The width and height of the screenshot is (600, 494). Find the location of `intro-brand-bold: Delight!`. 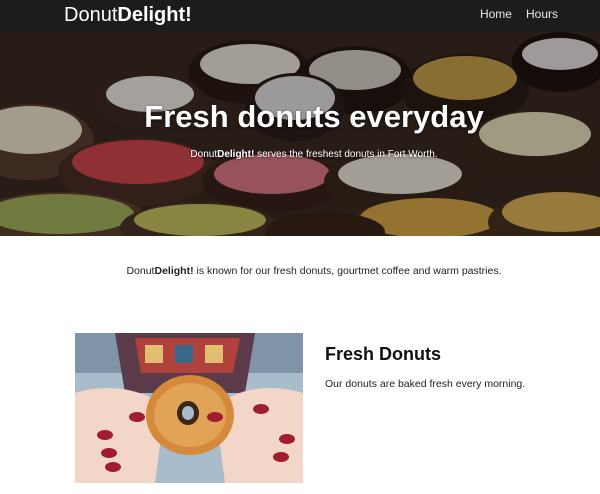

intro-brand-bold: Delight! is located at coordinates (174, 271).